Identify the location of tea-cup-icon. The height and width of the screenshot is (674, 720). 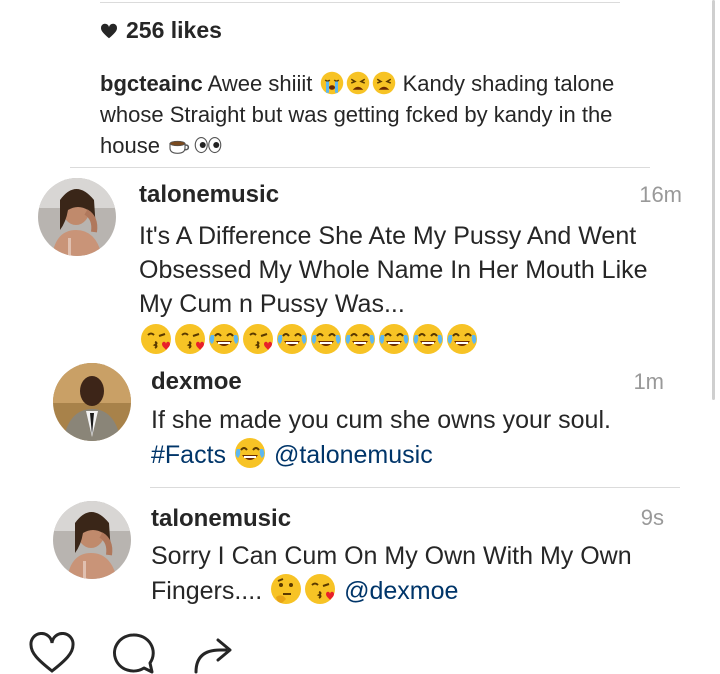
(179, 145).